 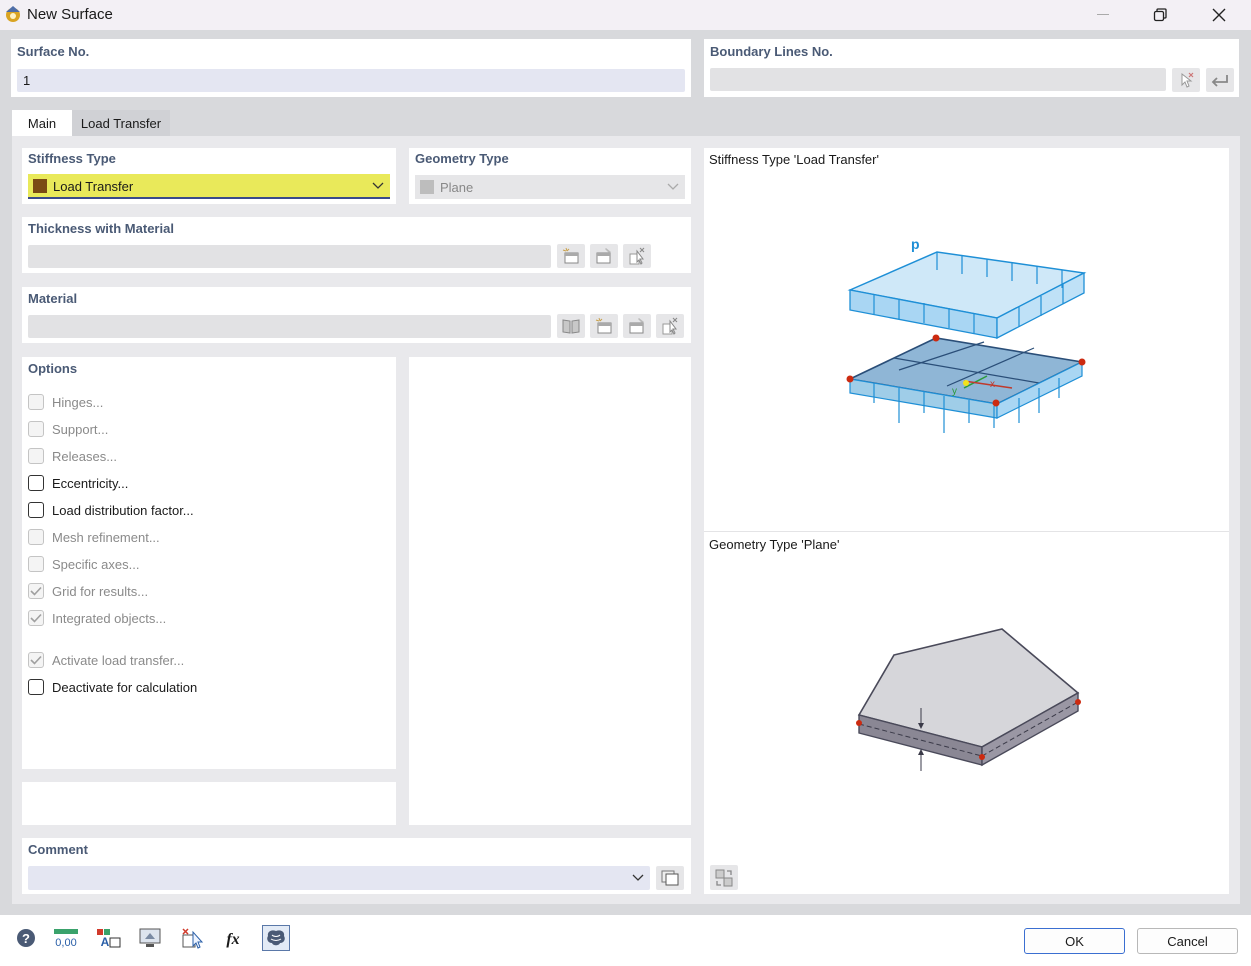 What do you see at coordinates (209, 186) in the screenshot?
I see `stiffness-type-select: Load Transfer` at bounding box center [209, 186].